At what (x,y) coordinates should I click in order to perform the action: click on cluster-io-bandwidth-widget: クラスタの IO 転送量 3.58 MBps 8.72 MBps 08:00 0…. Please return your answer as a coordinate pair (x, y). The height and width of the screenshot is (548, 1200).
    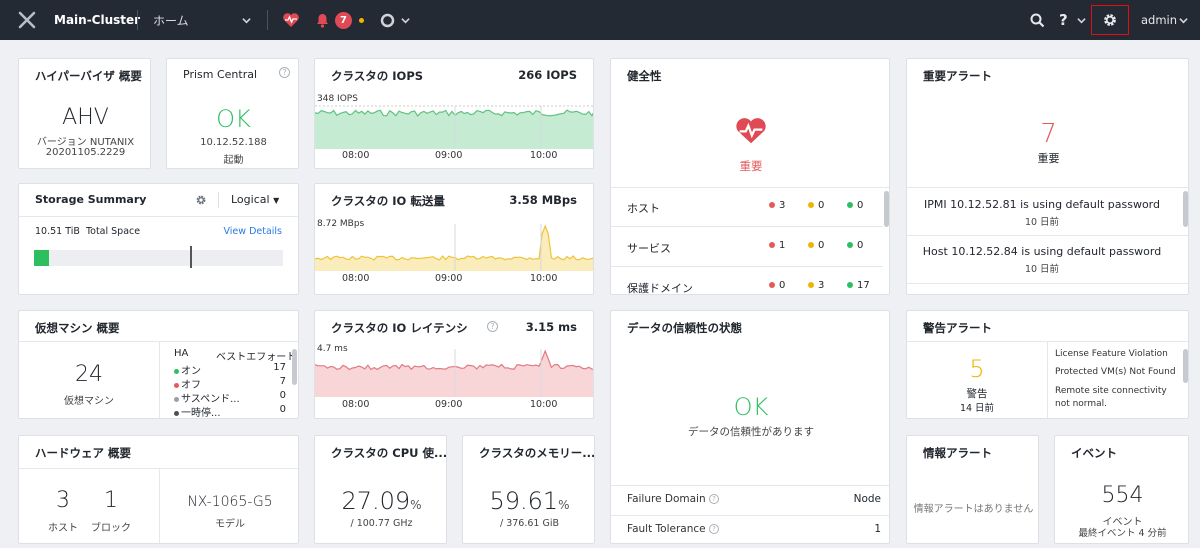
    Looking at the image, I should click on (454, 239).